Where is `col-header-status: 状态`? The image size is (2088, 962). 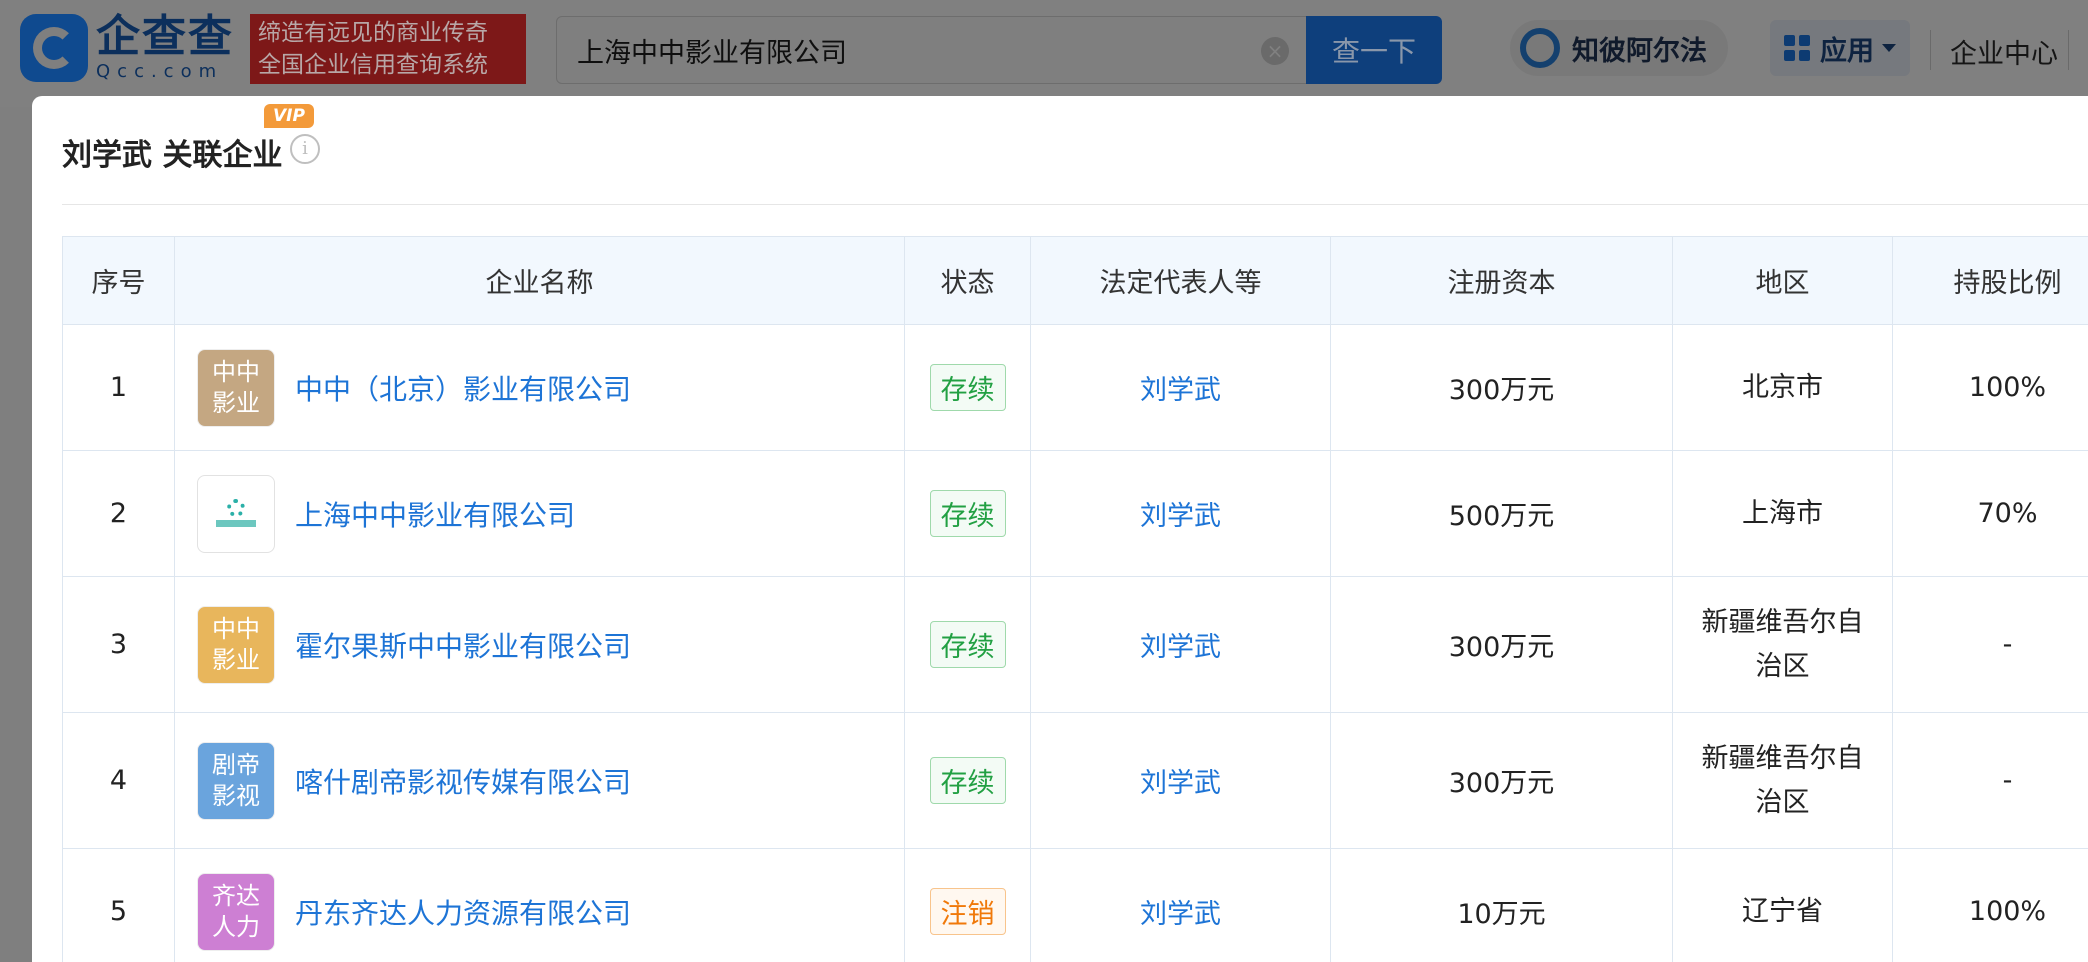 col-header-status: 状态 is located at coordinates (967, 280).